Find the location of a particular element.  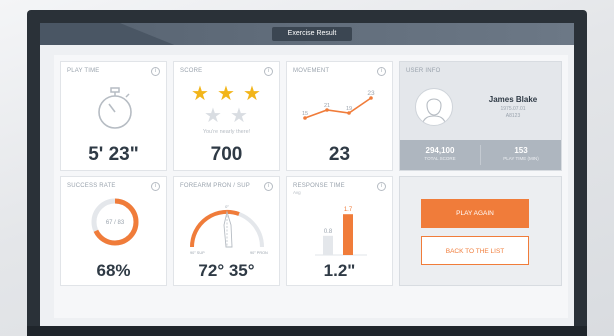

title-bar: Exercise Result is located at coordinates (307, 34).